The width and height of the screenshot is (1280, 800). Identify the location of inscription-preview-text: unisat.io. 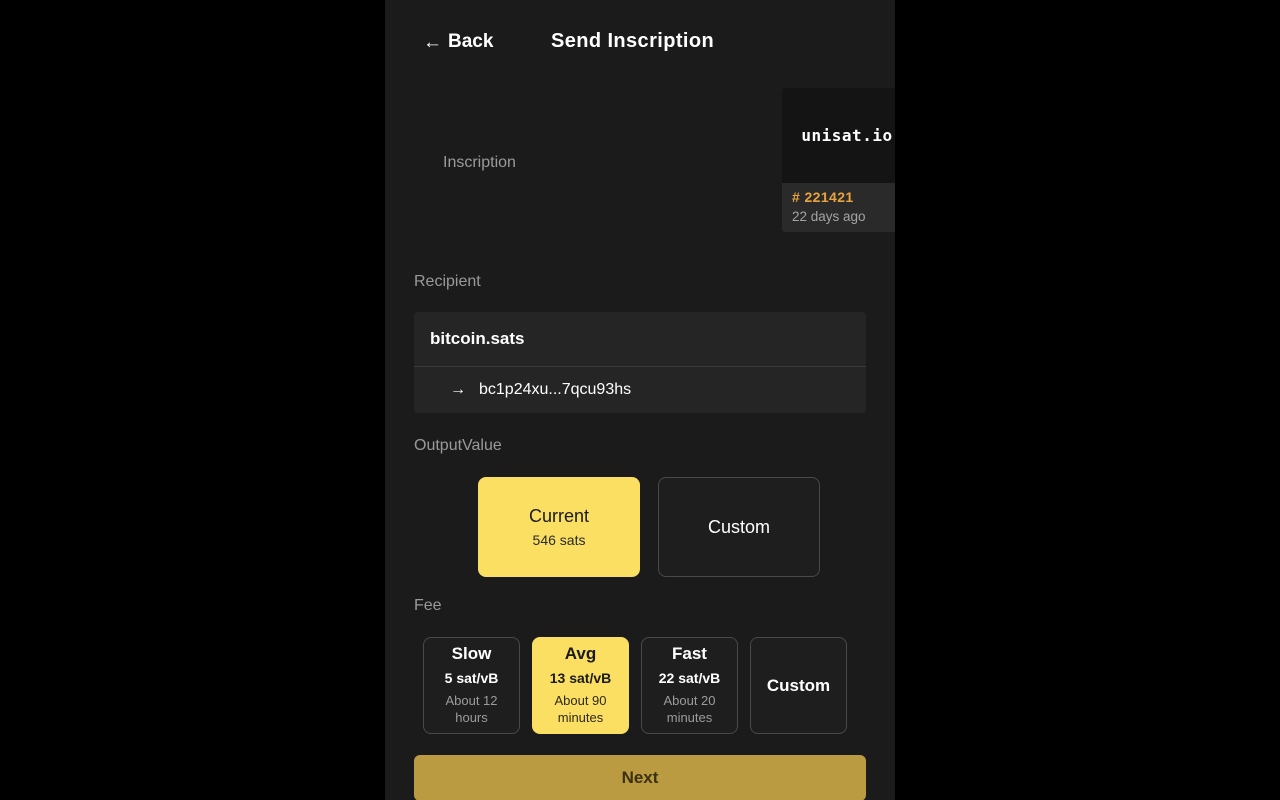
(847, 135).